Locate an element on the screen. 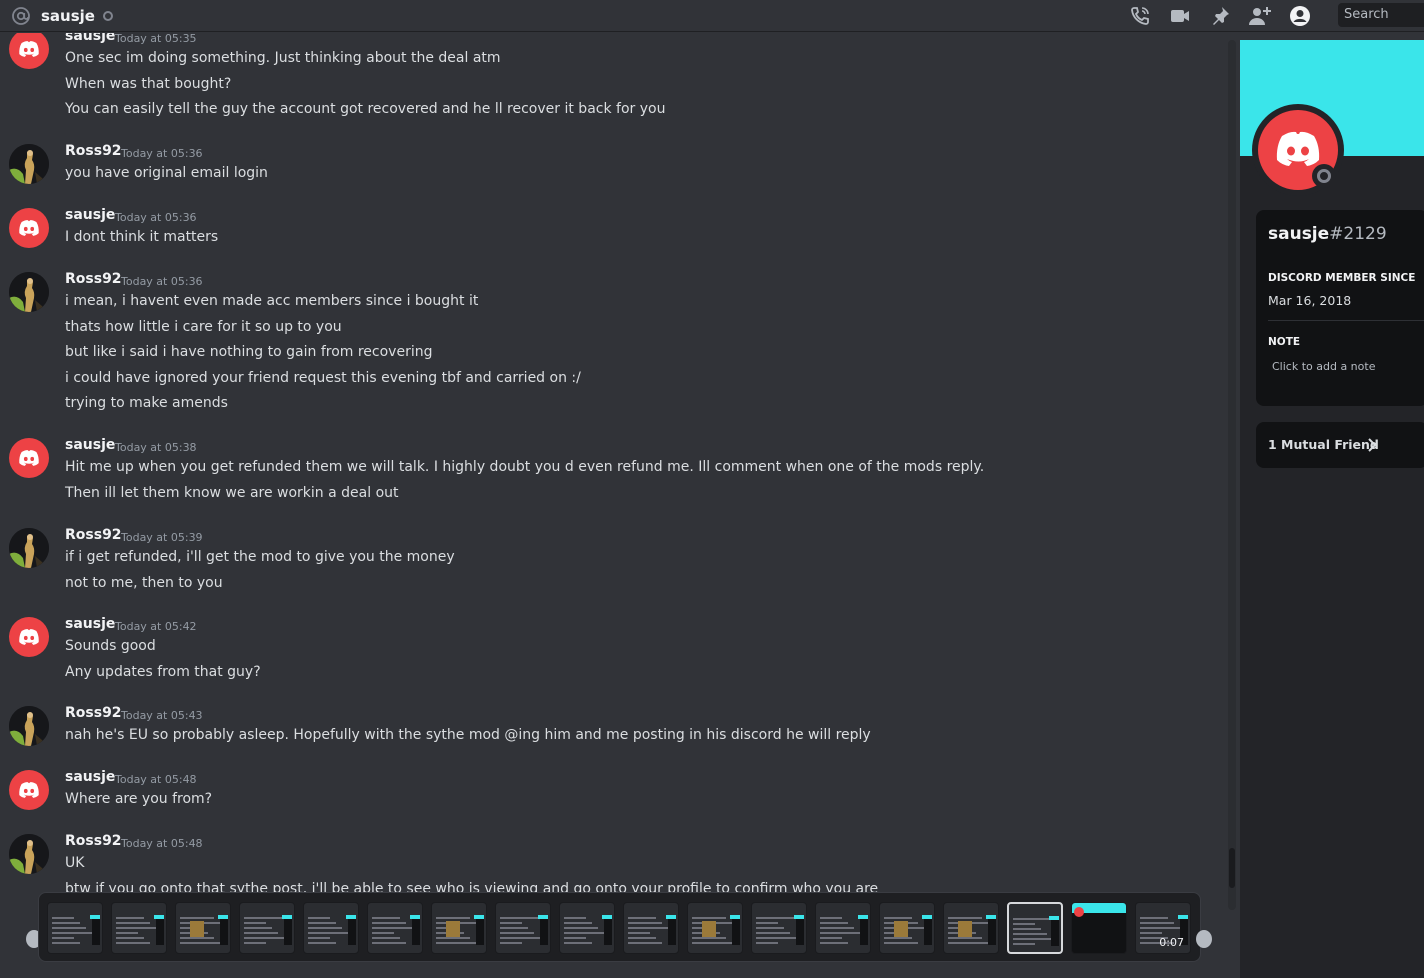  note-label: NOTE is located at coordinates (1284, 342).